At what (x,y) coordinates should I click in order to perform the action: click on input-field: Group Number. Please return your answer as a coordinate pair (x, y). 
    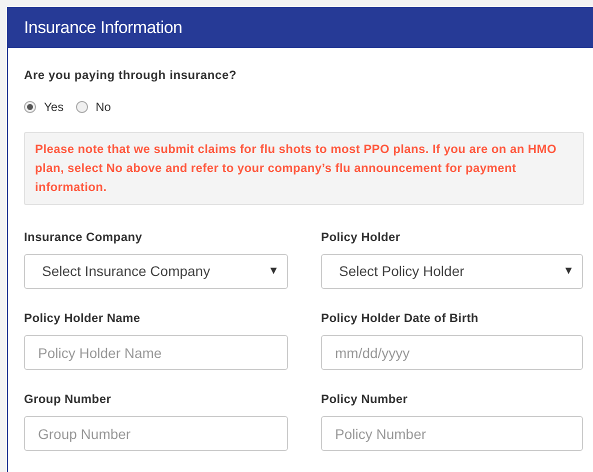
    Looking at the image, I should click on (156, 433).